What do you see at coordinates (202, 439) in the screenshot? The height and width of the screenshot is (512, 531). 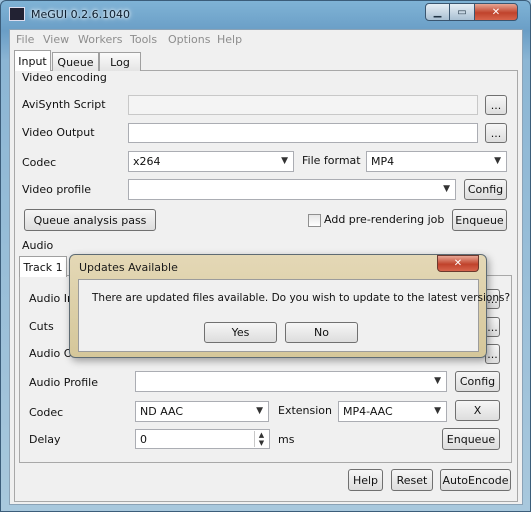 I see `delay-input: 0 ▲ ▼` at bounding box center [202, 439].